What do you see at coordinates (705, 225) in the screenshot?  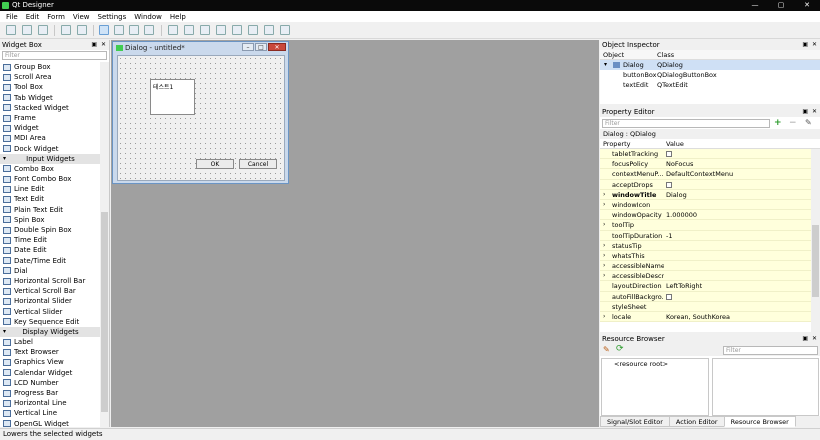 I see `property-row: › toolTip` at bounding box center [705, 225].